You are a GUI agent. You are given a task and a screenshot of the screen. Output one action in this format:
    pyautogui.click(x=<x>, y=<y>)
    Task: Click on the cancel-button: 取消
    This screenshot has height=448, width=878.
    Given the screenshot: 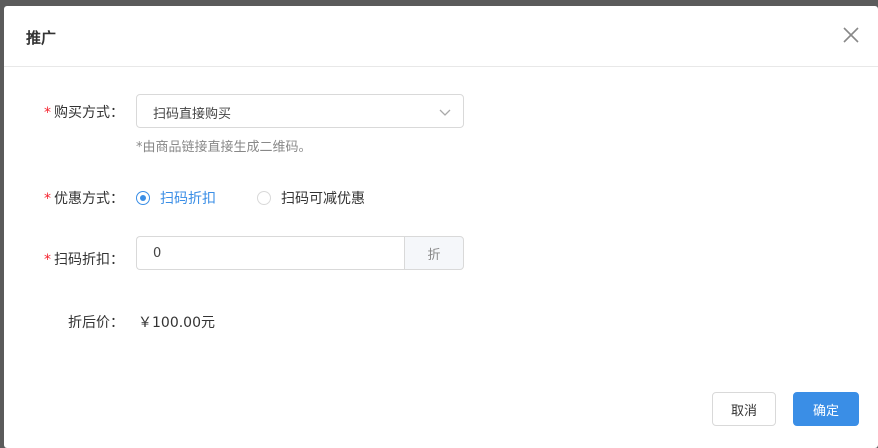 What is the action you would take?
    pyautogui.click(x=744, y=409)
    